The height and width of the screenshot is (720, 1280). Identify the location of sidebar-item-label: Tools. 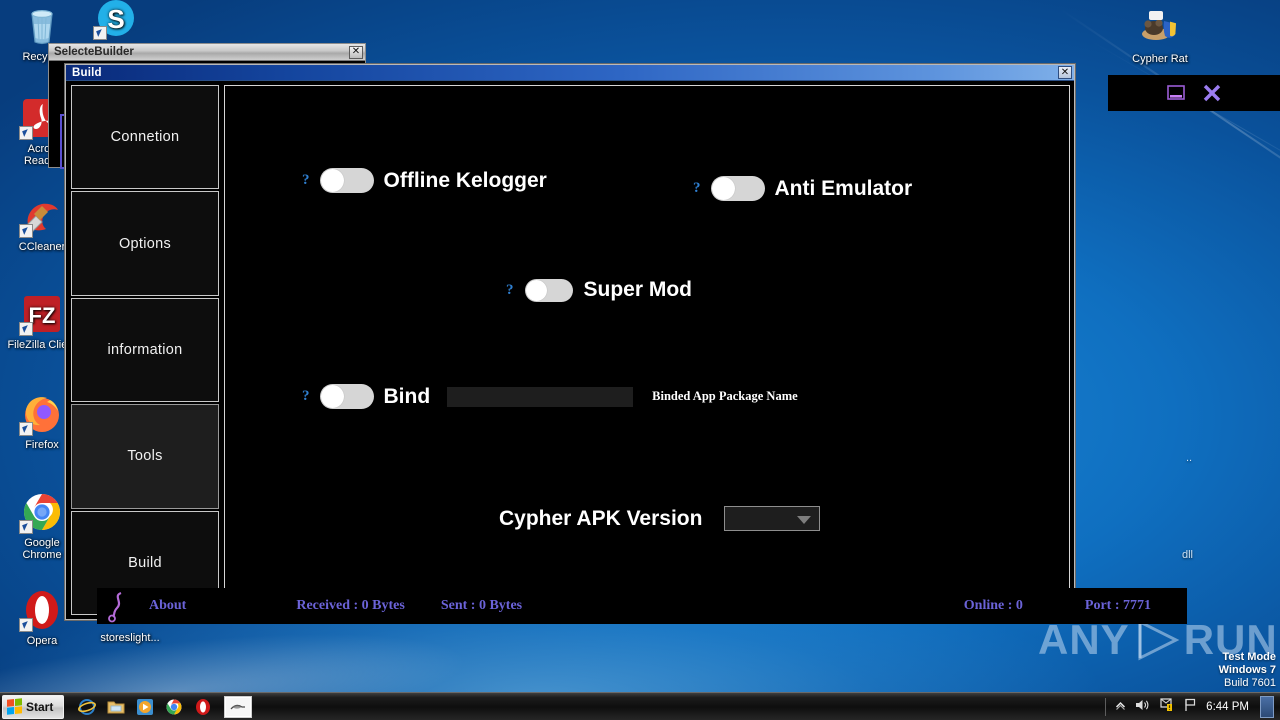
(145, 456).